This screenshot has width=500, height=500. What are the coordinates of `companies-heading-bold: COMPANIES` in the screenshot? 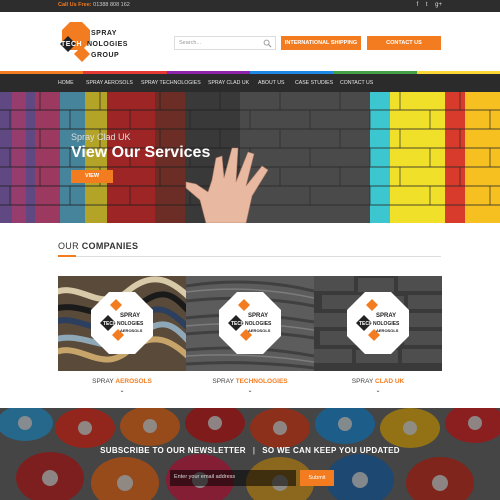 It's located at (110, 246).